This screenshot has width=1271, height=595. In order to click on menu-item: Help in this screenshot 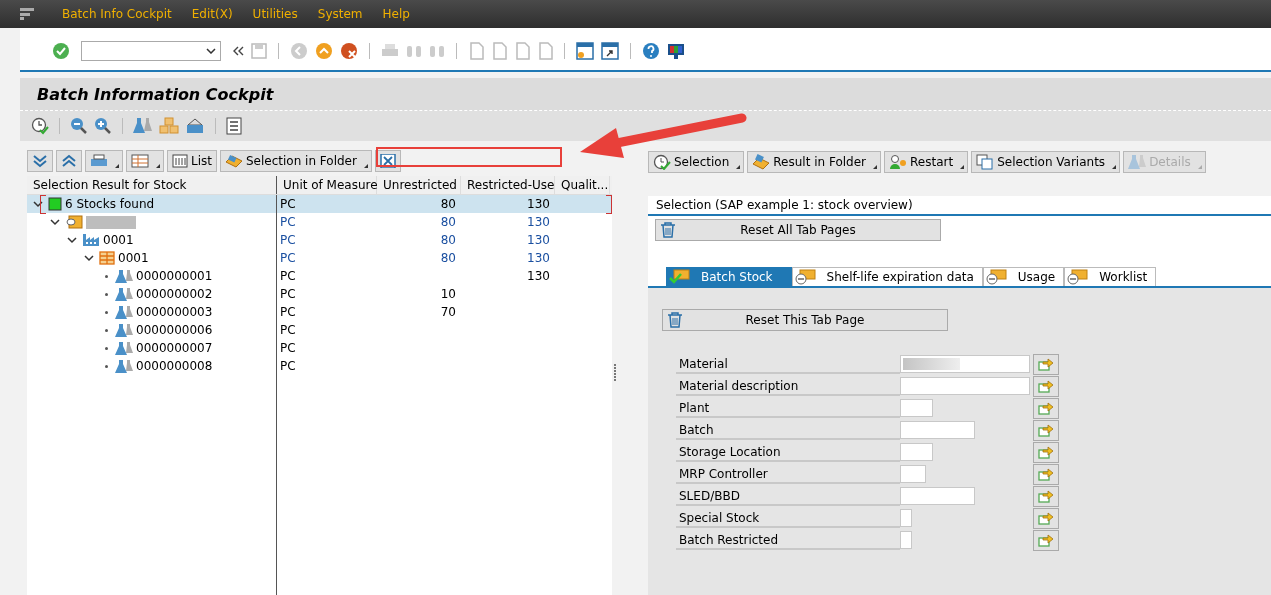, I will do `click(396, 14)`.